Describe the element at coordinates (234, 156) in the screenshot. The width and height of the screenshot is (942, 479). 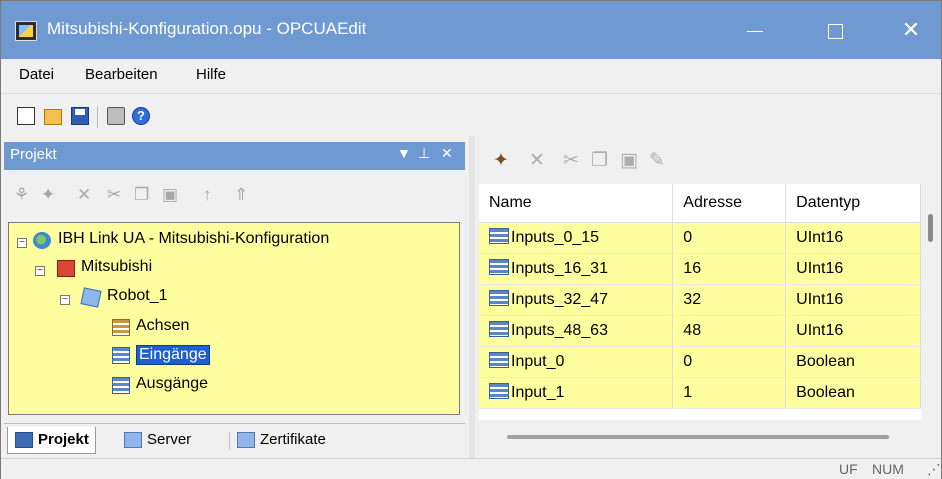
I see `project-panel-title-bar: Projekt ▼ ⊥ ✕` at that location.